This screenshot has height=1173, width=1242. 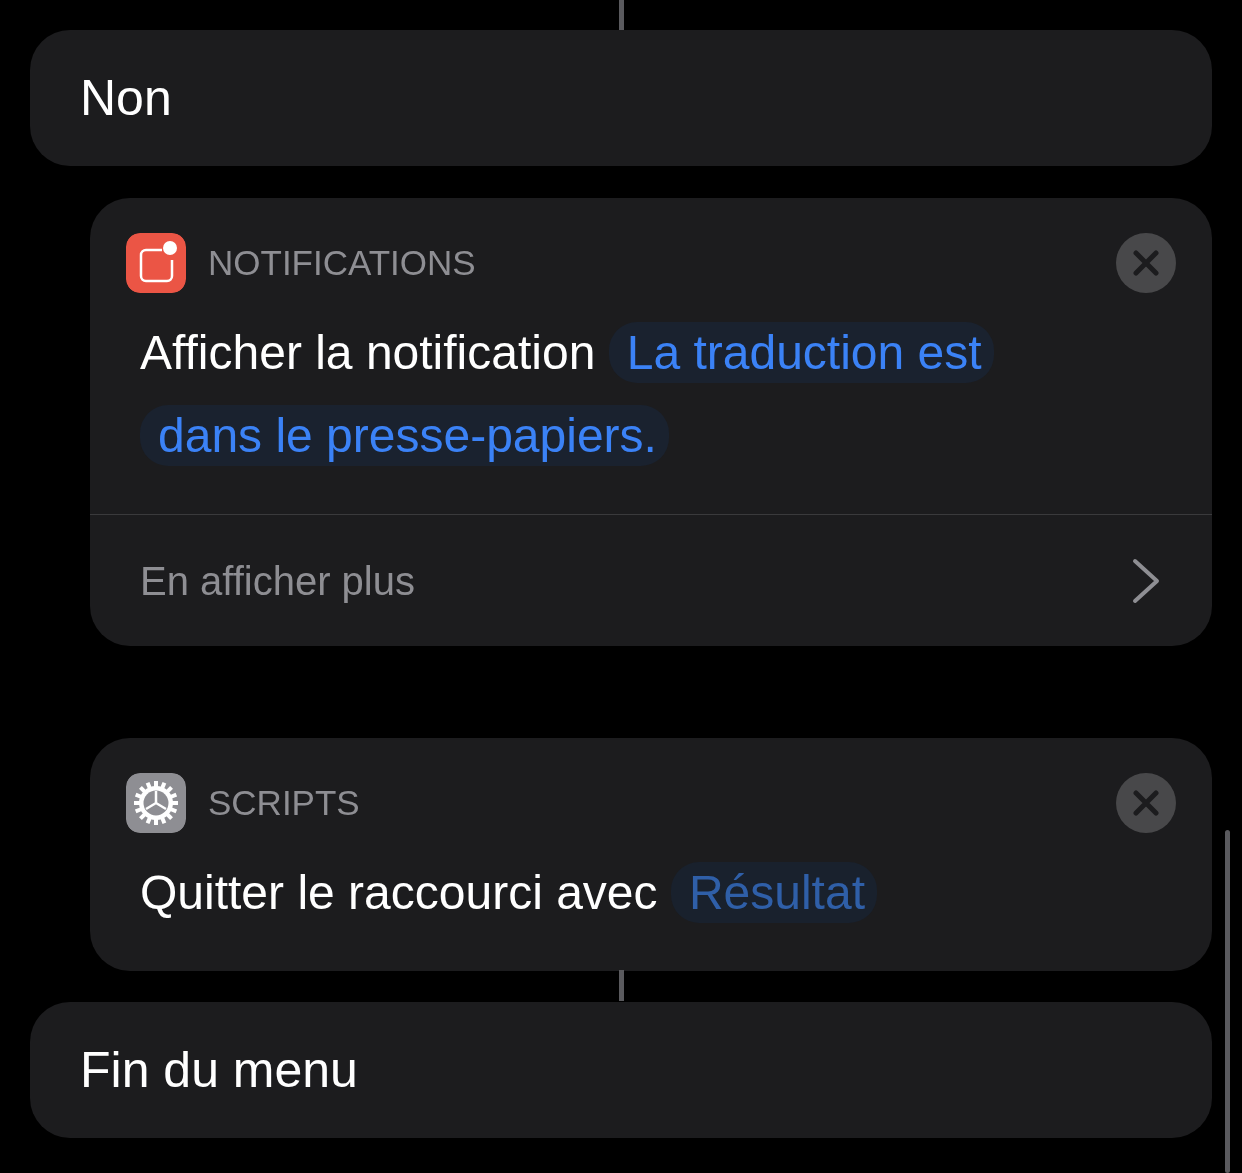 What do you see at coordinates (156, 803) in the screenshot?
I see `gear-app-icon` at bounding box center [156, 803].